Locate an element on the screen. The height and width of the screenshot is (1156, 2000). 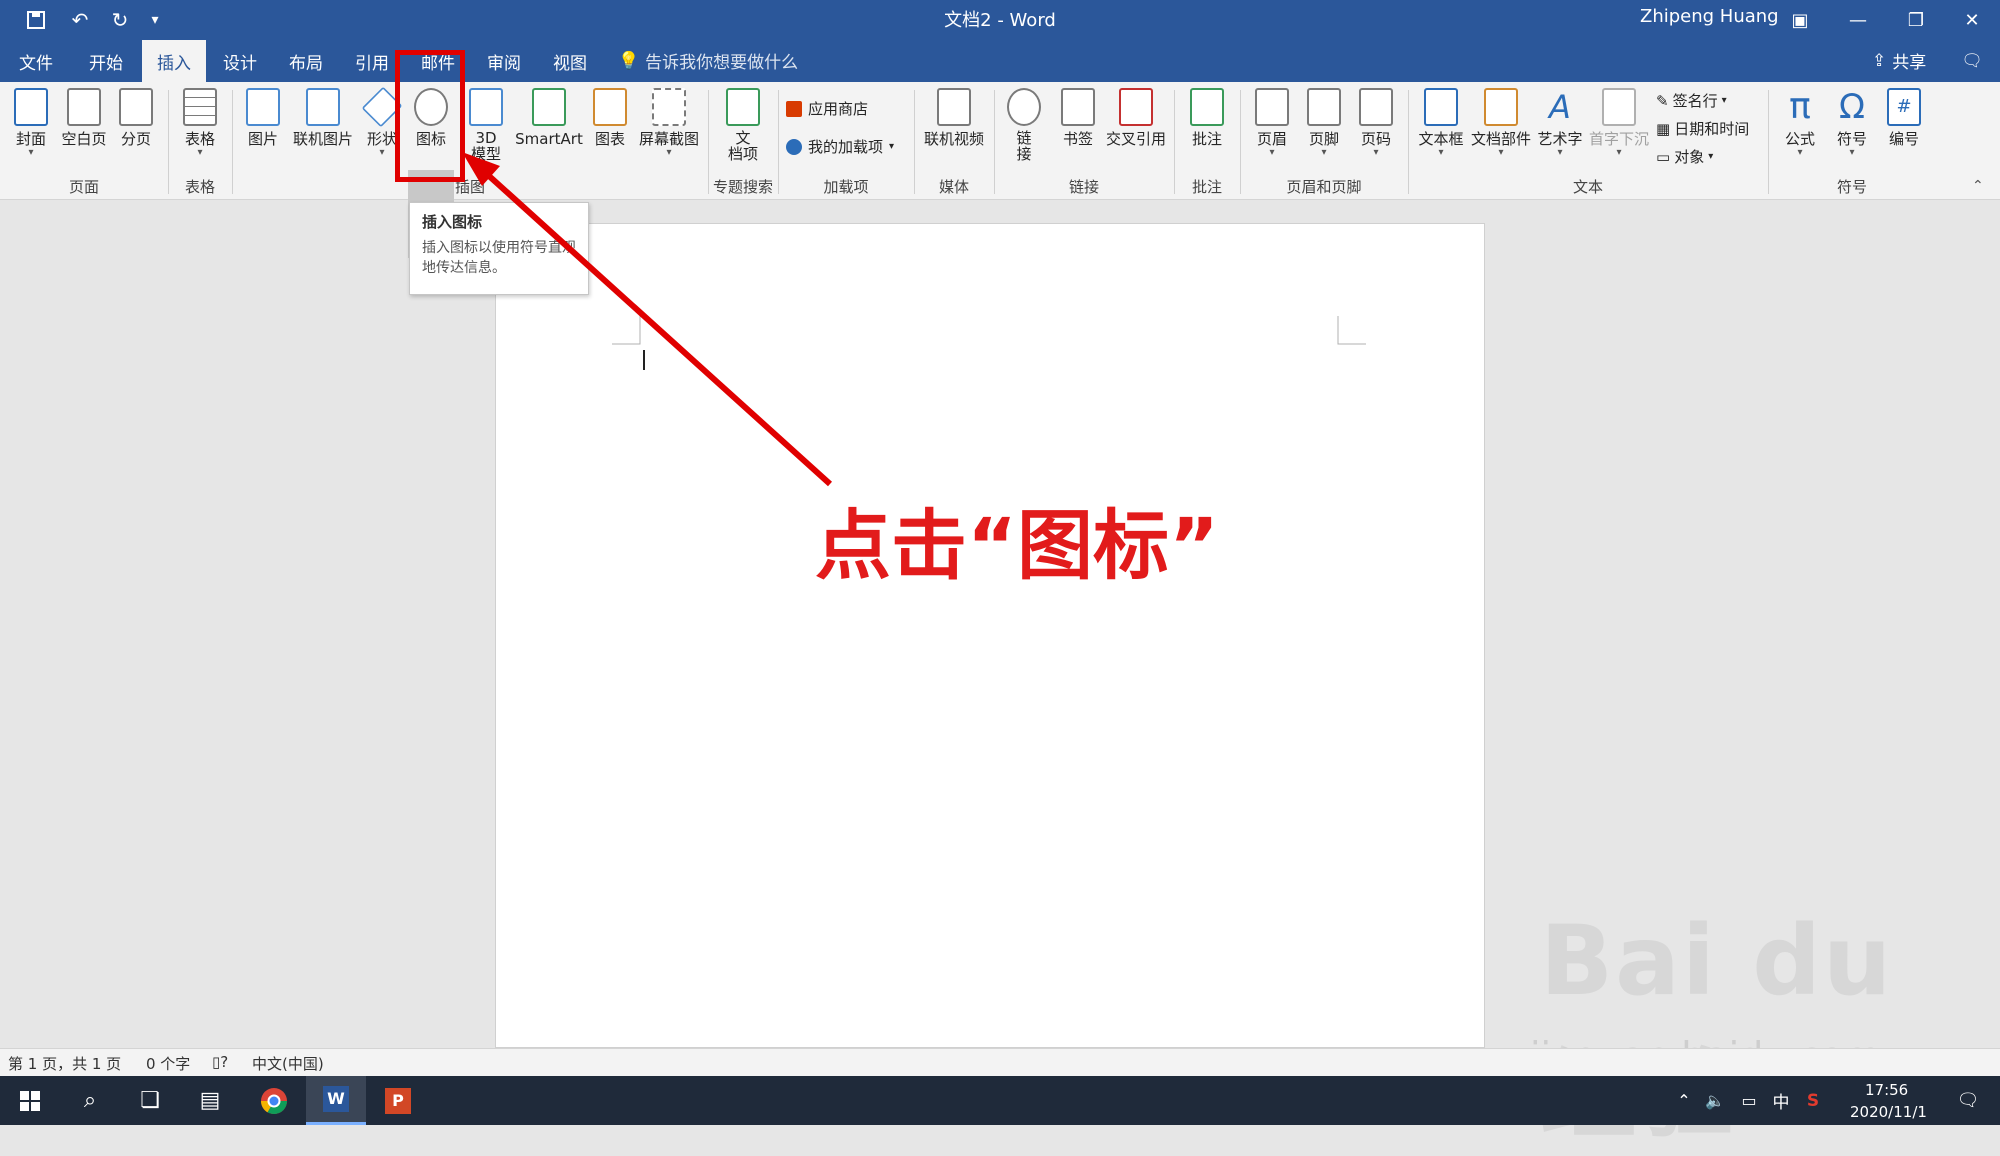
page-count: 第 1 页，共 1 页 is located at coordinates (64, 1063).